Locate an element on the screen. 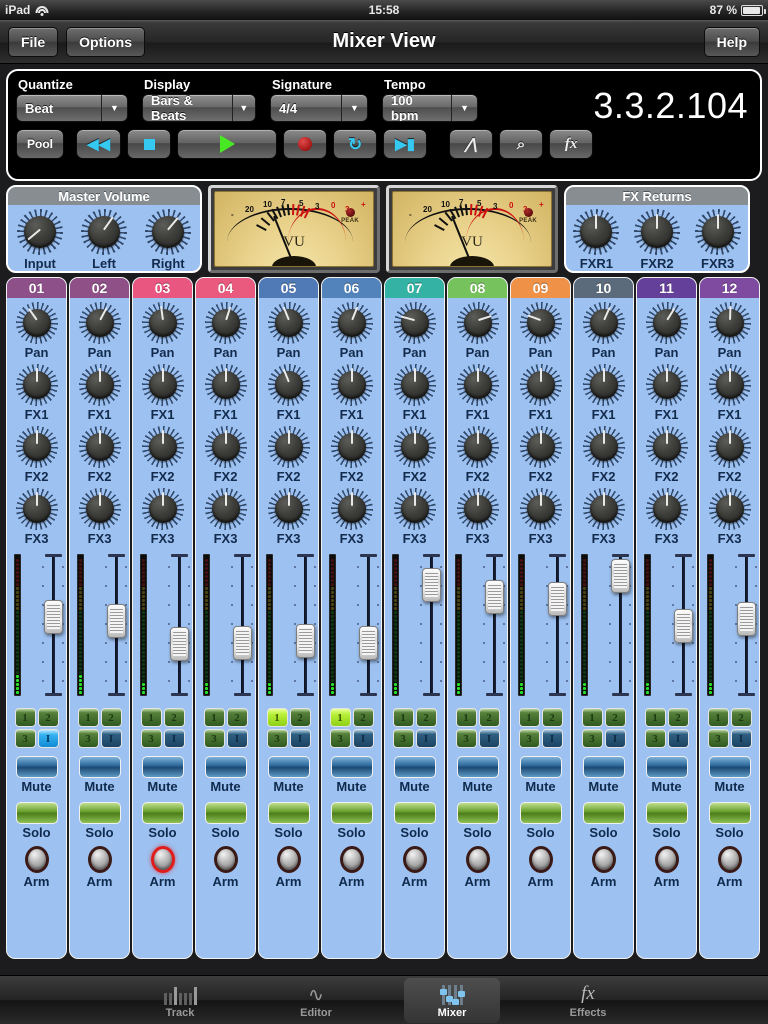  display-select: Bars & Beats ▼ is located at coordinates (199, 108).